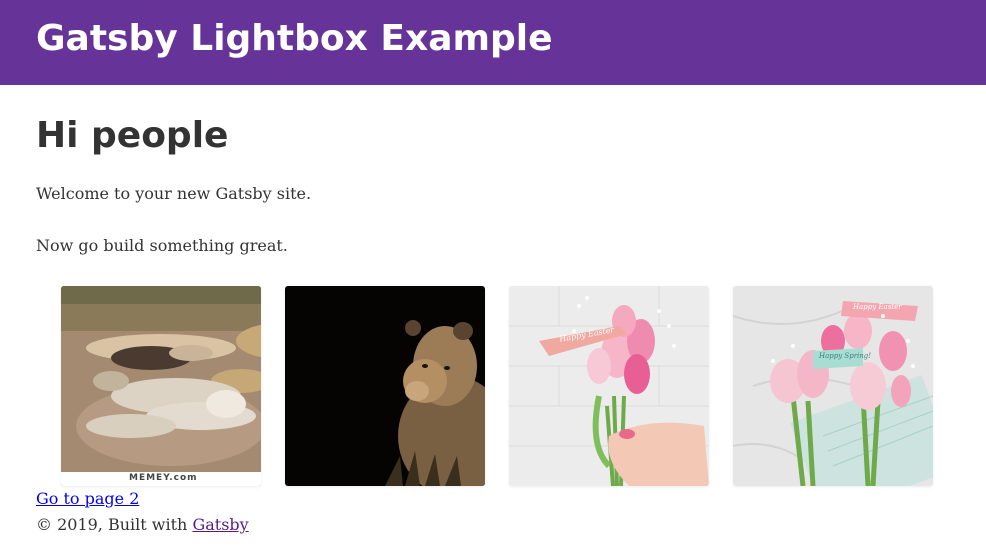 The height and width of the screenshot is (551, 986). Describe the element at coordinates (294, 39) in the screenshot. I see `site-title-link: Gatsby Lightbox Example` at that location.